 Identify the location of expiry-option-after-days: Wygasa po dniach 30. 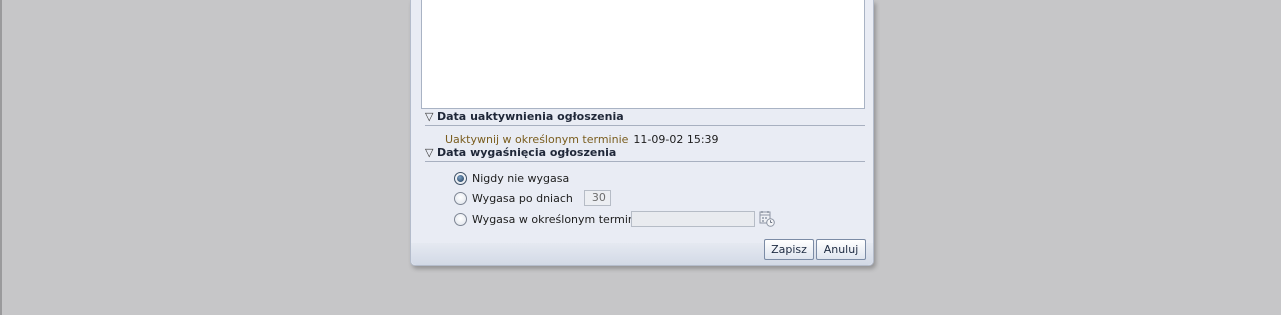
(532, 198).